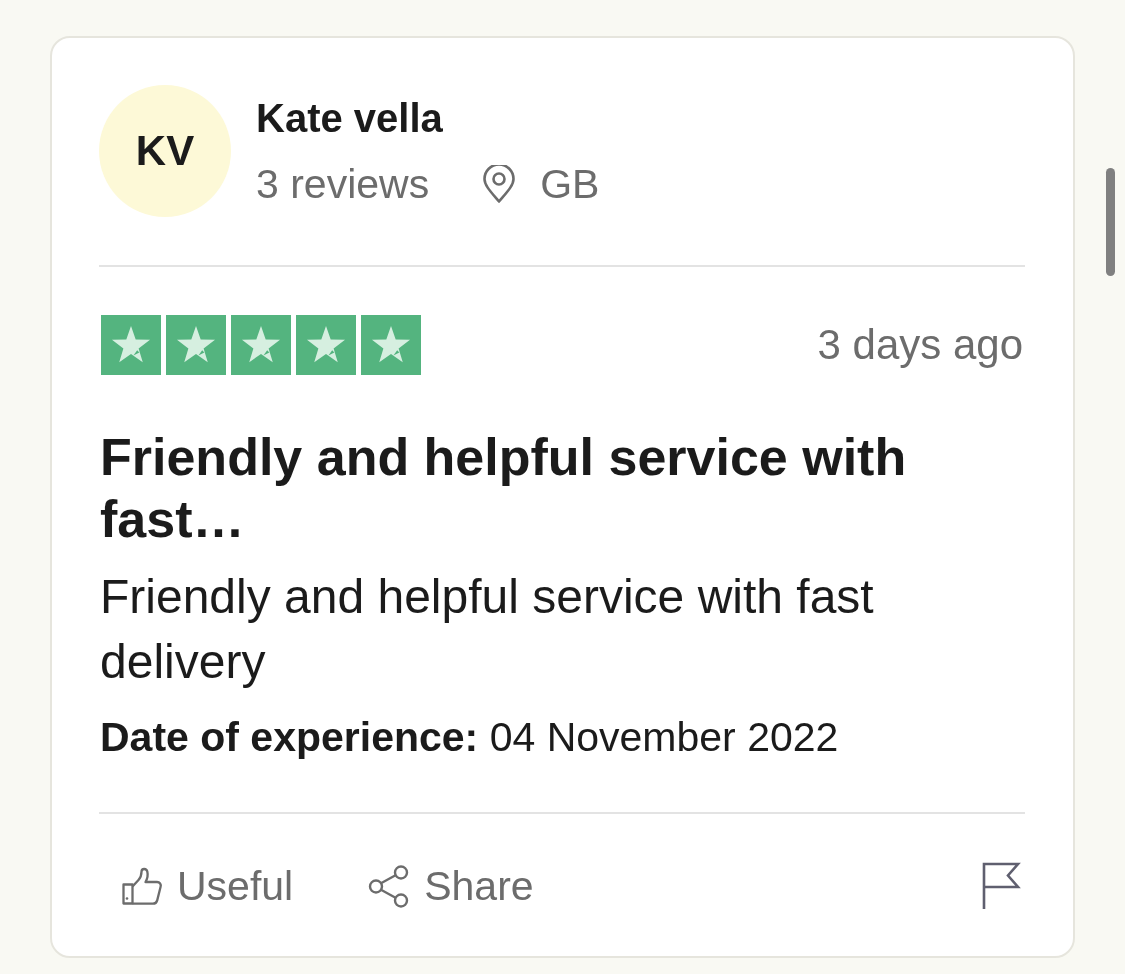  What do you see at coordinates (451, 886) in the screenshot?
I see `share-button: Share` at bounding box center [451, 886].